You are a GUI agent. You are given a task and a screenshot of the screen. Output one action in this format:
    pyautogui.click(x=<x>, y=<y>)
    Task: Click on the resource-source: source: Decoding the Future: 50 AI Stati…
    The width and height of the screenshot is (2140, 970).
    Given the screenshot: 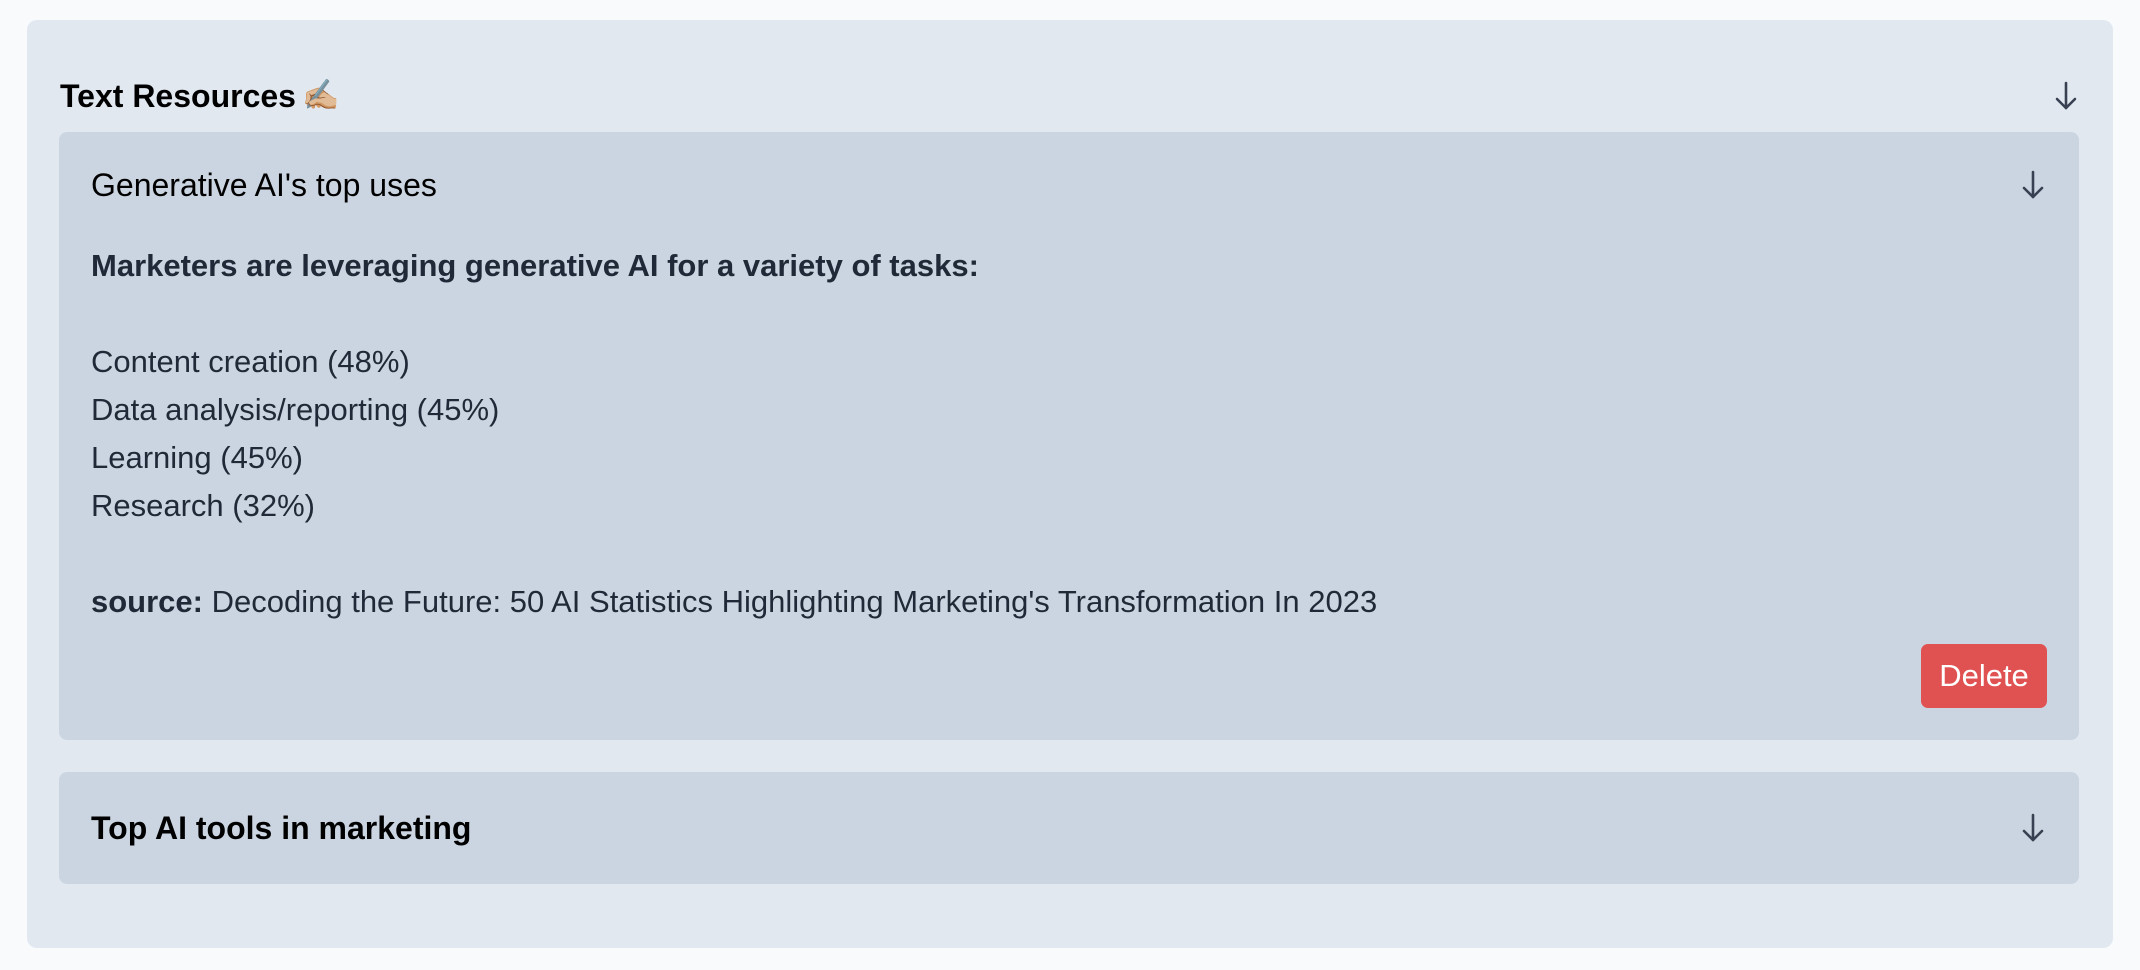 What is the action you would take?
    pyautogui.click(x=1069, y=602)
    